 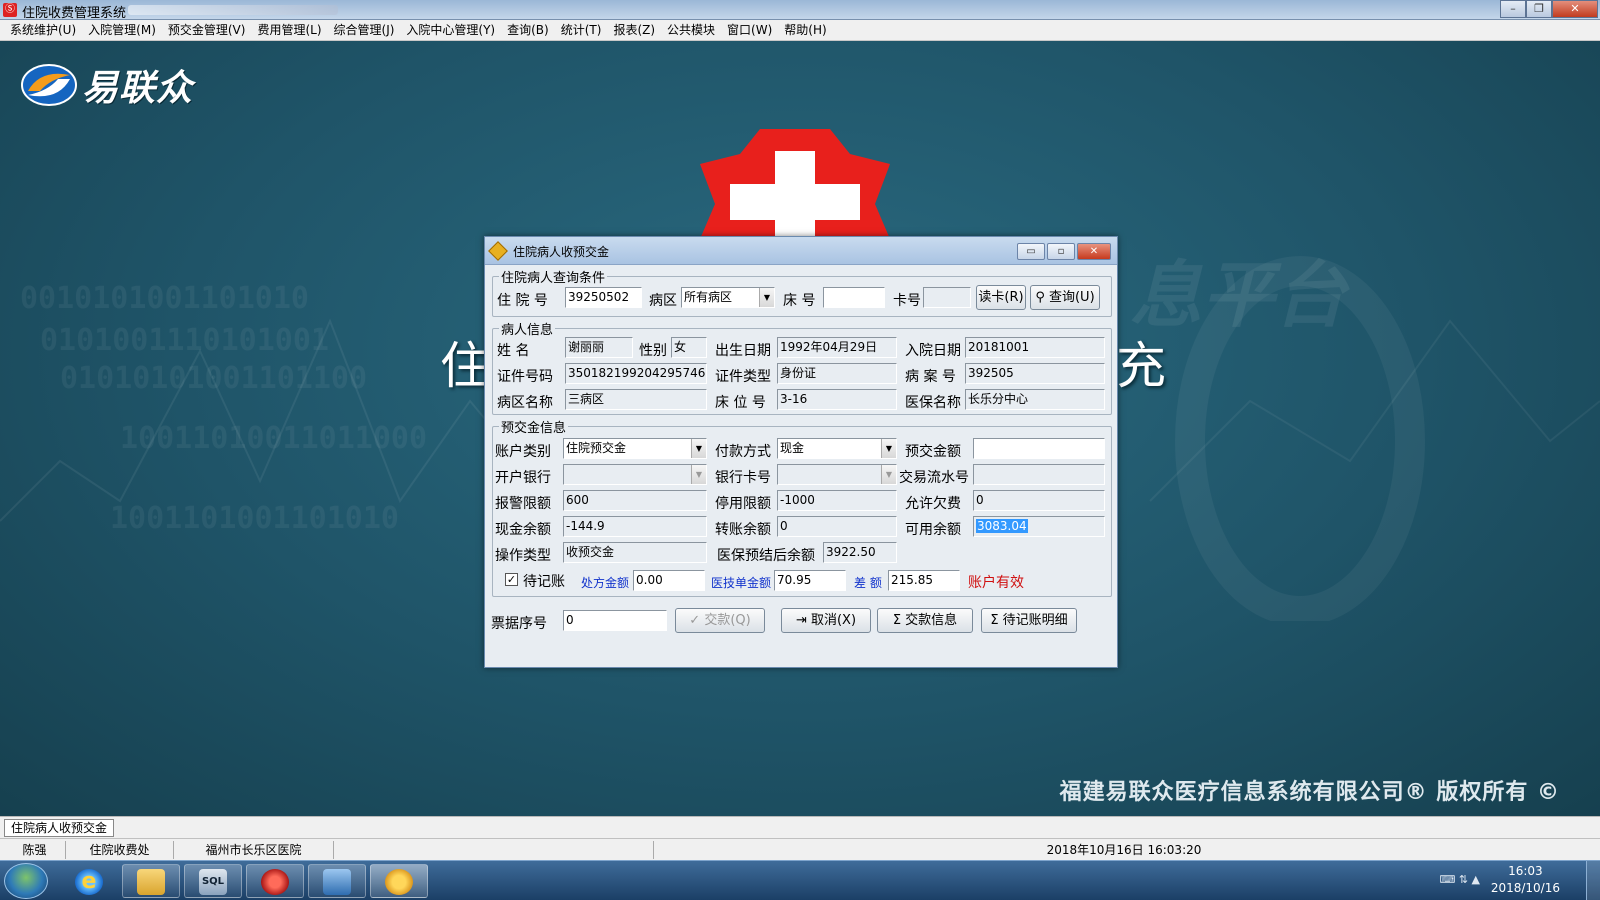 I want to click on name-label: 姓 名, so click(x=513, y=351).